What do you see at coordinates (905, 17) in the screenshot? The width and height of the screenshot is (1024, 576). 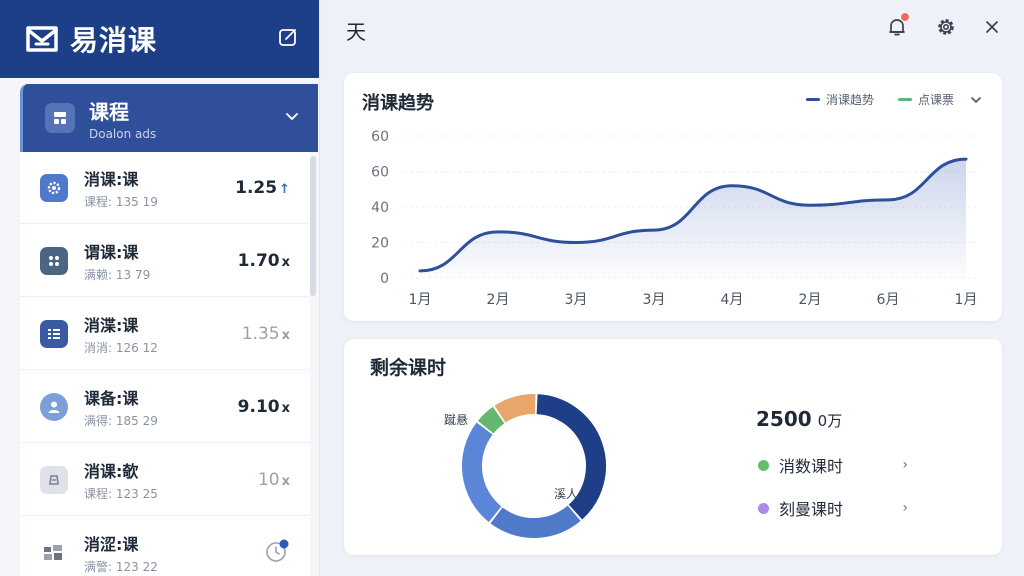 I see `notification-badge` at bounding box center [905, 17].